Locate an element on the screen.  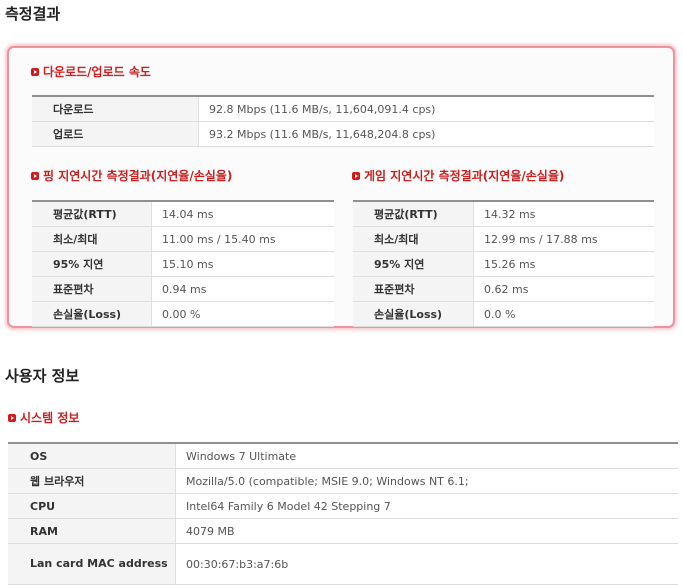
table-row: 평균값(RTT) 14.04 ms is located at coordinates (183, 214).